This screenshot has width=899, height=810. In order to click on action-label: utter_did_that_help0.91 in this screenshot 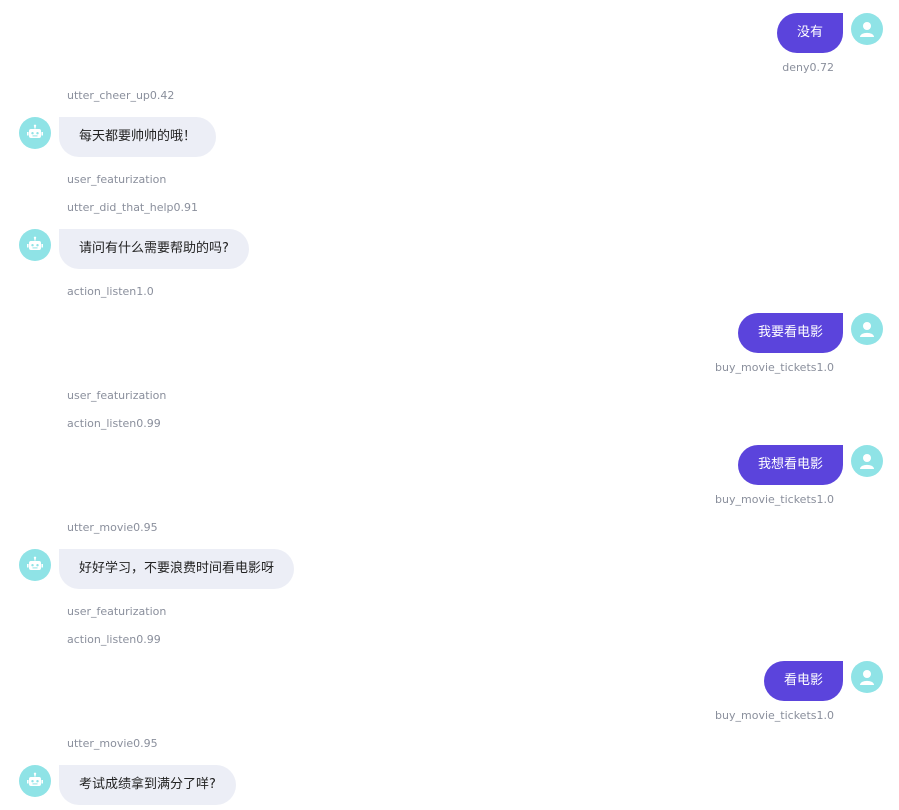, I will do `click(133, 207)`.